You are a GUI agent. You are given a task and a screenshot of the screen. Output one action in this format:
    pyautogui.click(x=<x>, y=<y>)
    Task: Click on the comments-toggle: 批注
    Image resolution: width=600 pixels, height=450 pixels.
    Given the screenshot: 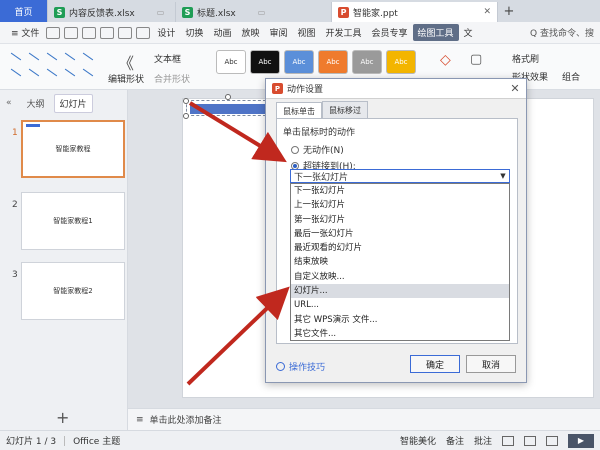 What is the action you would take?
    pyautogui.click(x=483, y=440)
    